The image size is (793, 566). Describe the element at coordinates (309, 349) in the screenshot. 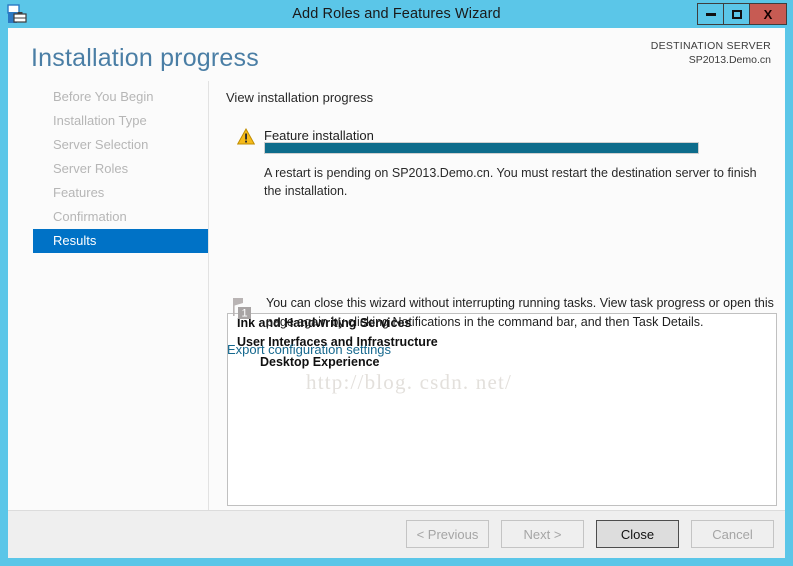

I see `export-configuration-settings-link: Export configuration settings` at that location.